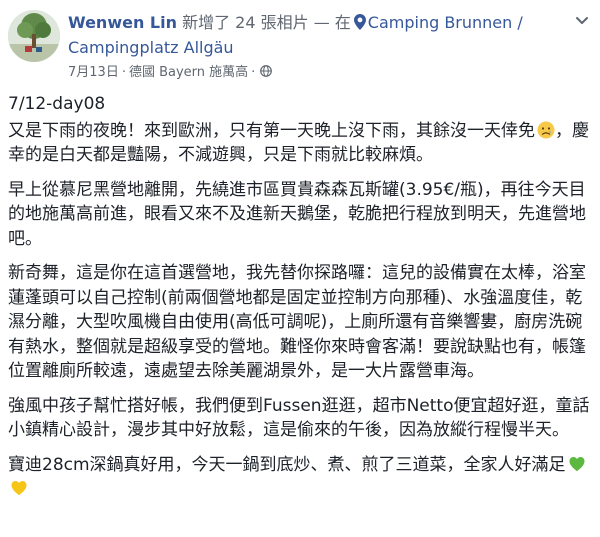 This screenshot has width=600, height=537. Describe the element at coordinates (122, 22) in the screenshot. I see `author-name: Wenwen Lin` at that location.